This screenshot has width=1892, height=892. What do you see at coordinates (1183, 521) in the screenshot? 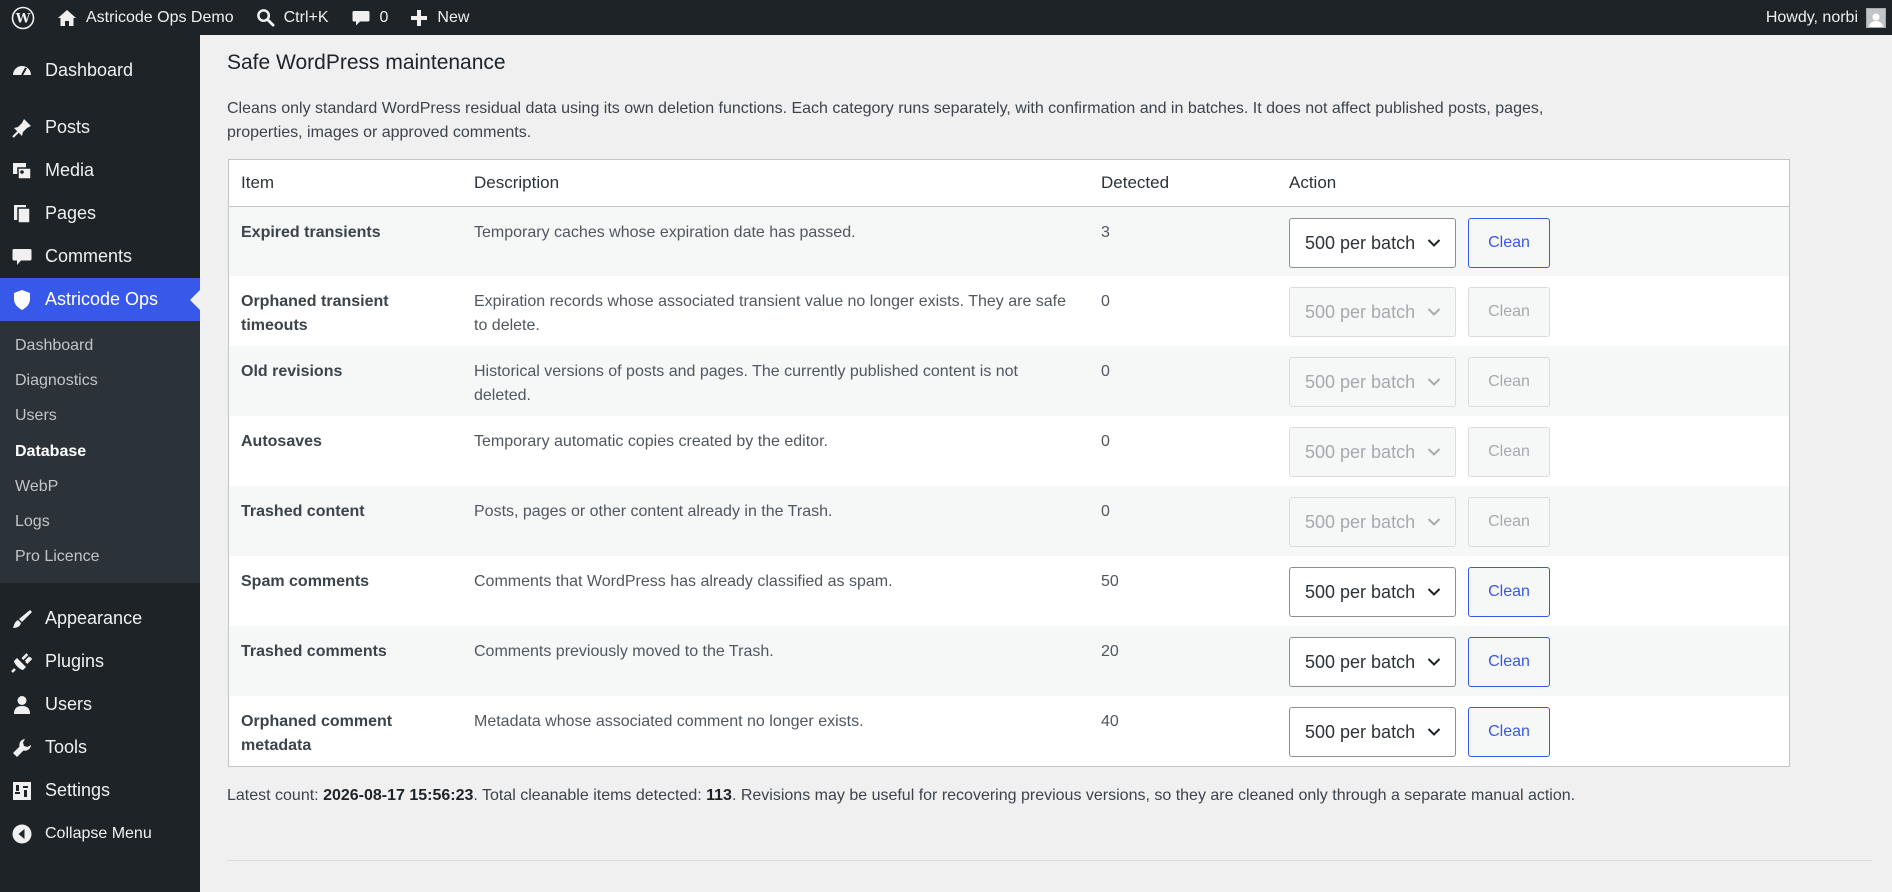
I see `row-detected-count: 0` at bounding box center [1183, 521].